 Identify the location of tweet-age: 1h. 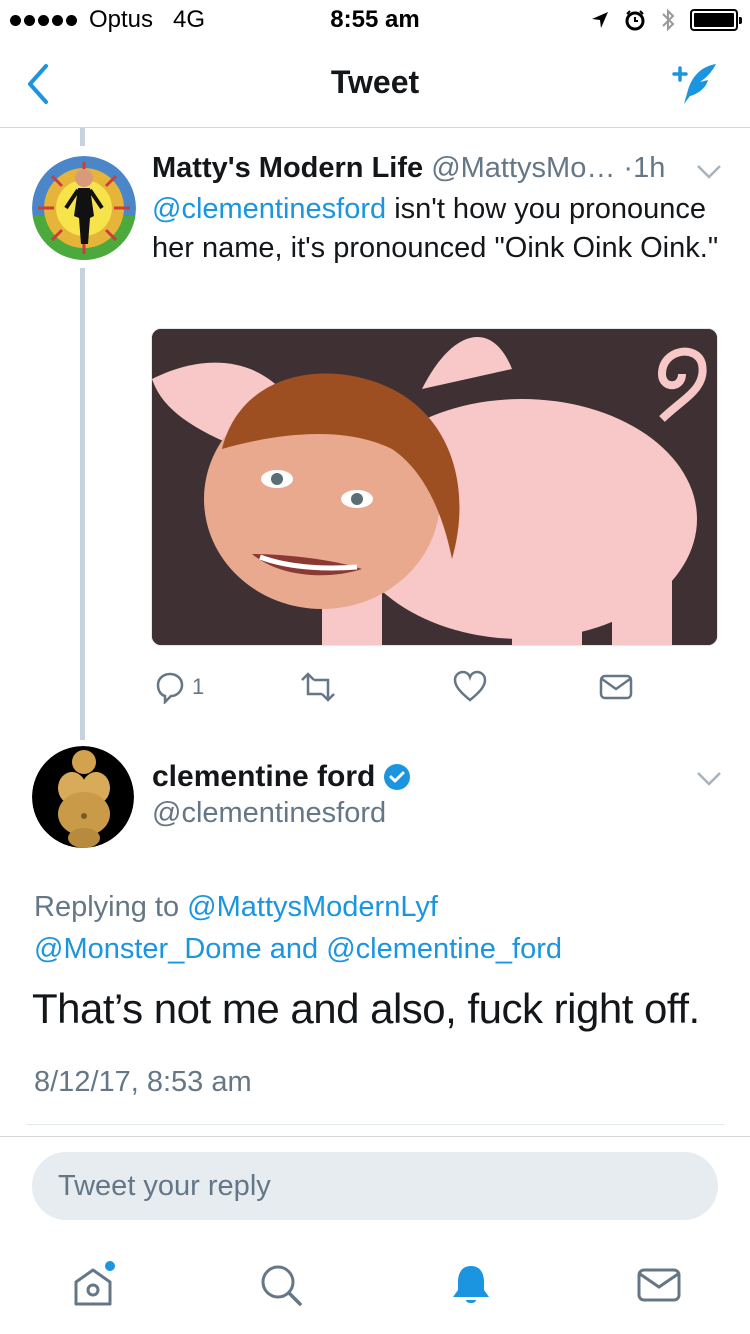
(649, 168).